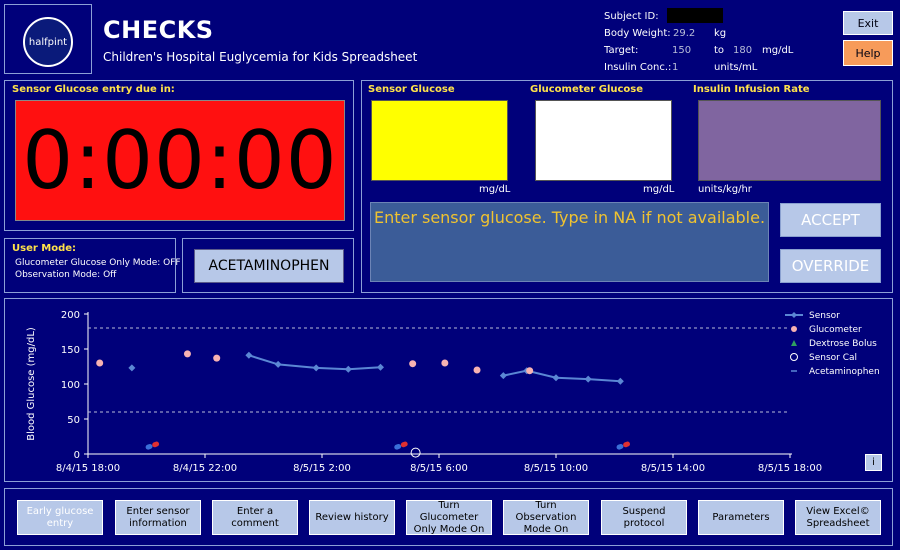  Describe the element at coordinates (180, 160) in the screenshot. I see `countdown-timer: 0:00:00` at that location.